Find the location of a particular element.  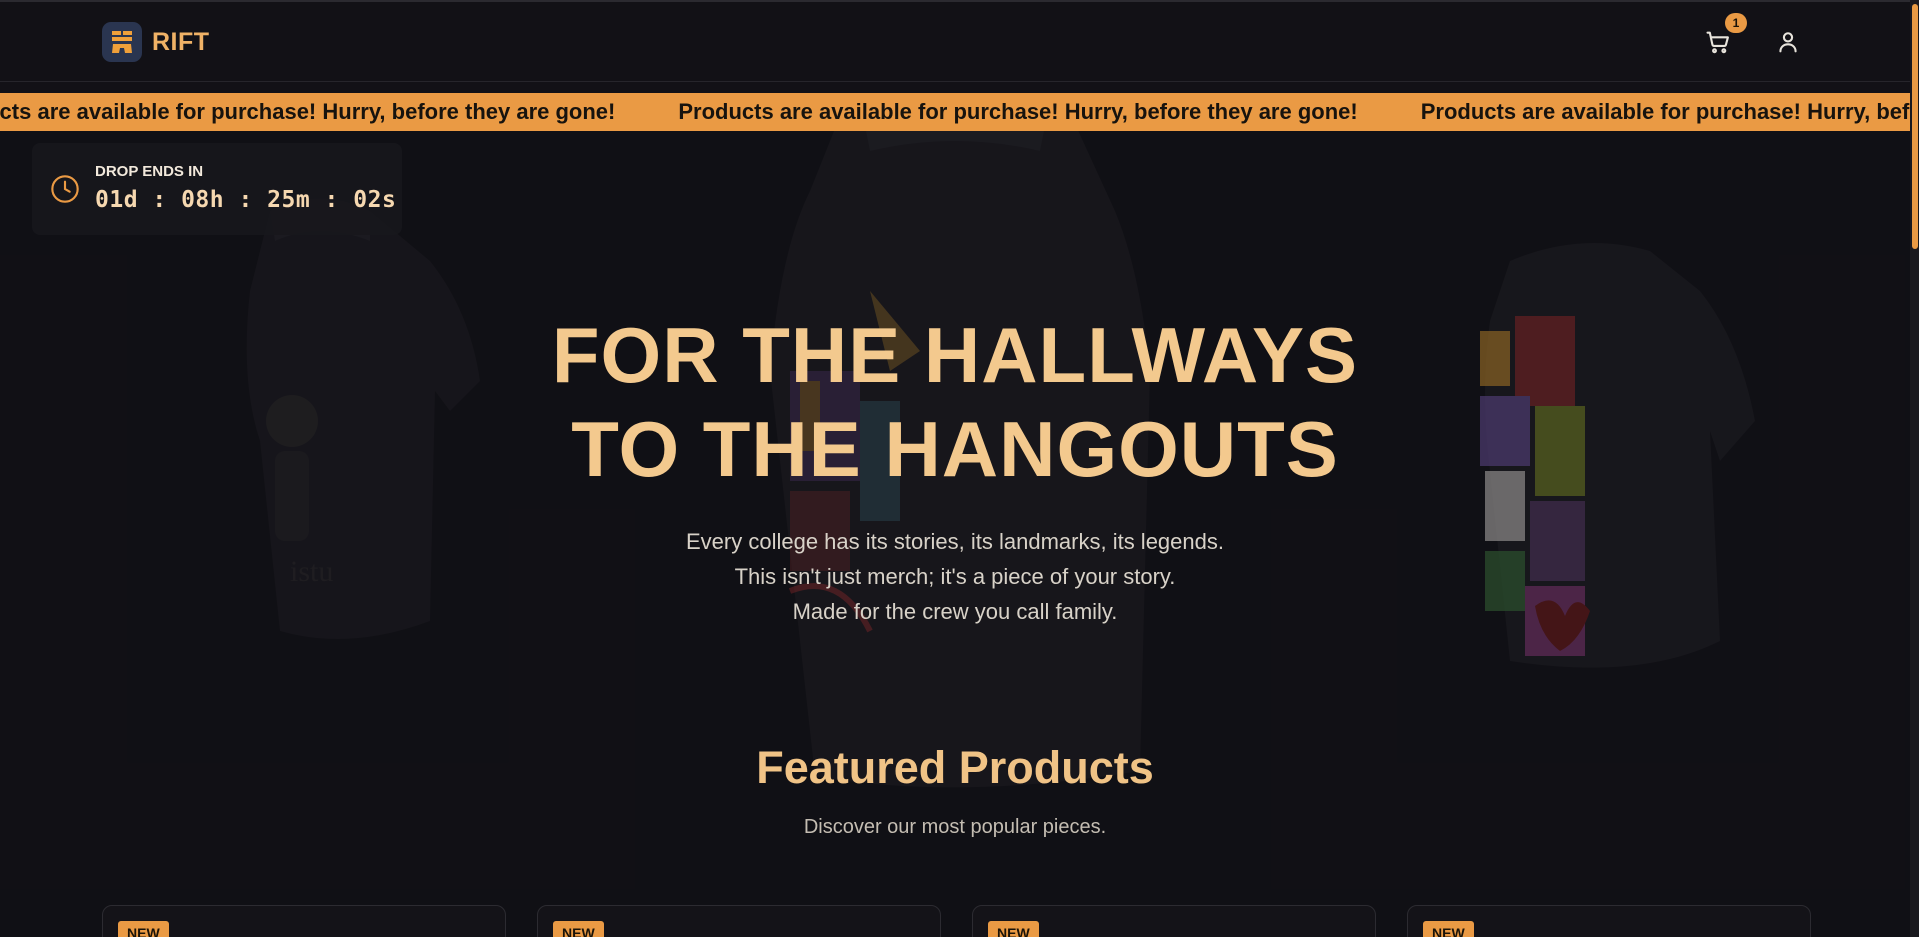

countdown-label: DROP ENDS IN is located at coordinates (149, 171).